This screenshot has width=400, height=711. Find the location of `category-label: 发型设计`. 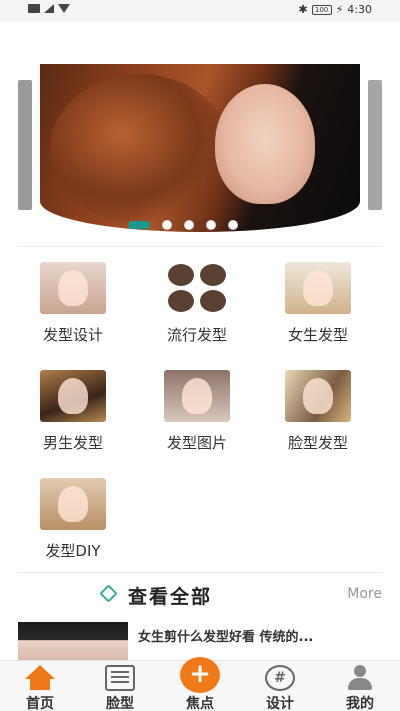

category-label: 发型设计 is located at coordinates (72, 335).